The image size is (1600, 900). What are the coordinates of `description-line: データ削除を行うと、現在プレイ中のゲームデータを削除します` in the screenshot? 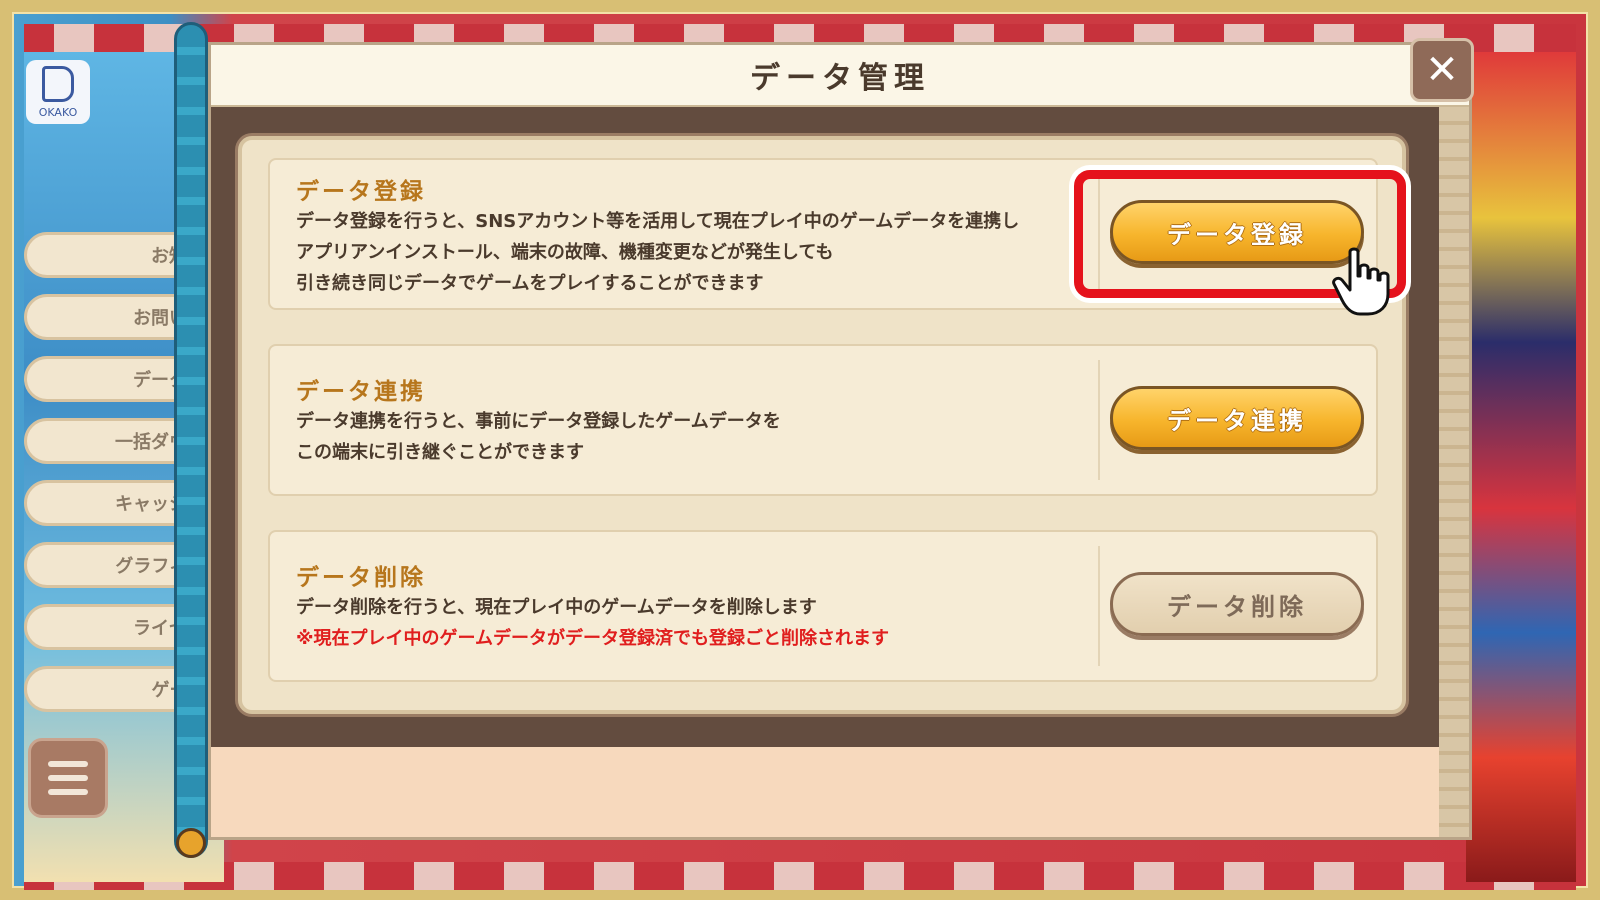 It's located at (556, 607).